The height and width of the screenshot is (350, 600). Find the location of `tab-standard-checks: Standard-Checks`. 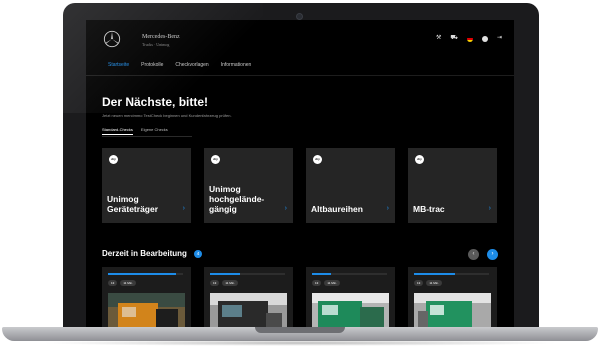

tab-standard-checks: Standard-Checks is located at coordinates (117, 131).